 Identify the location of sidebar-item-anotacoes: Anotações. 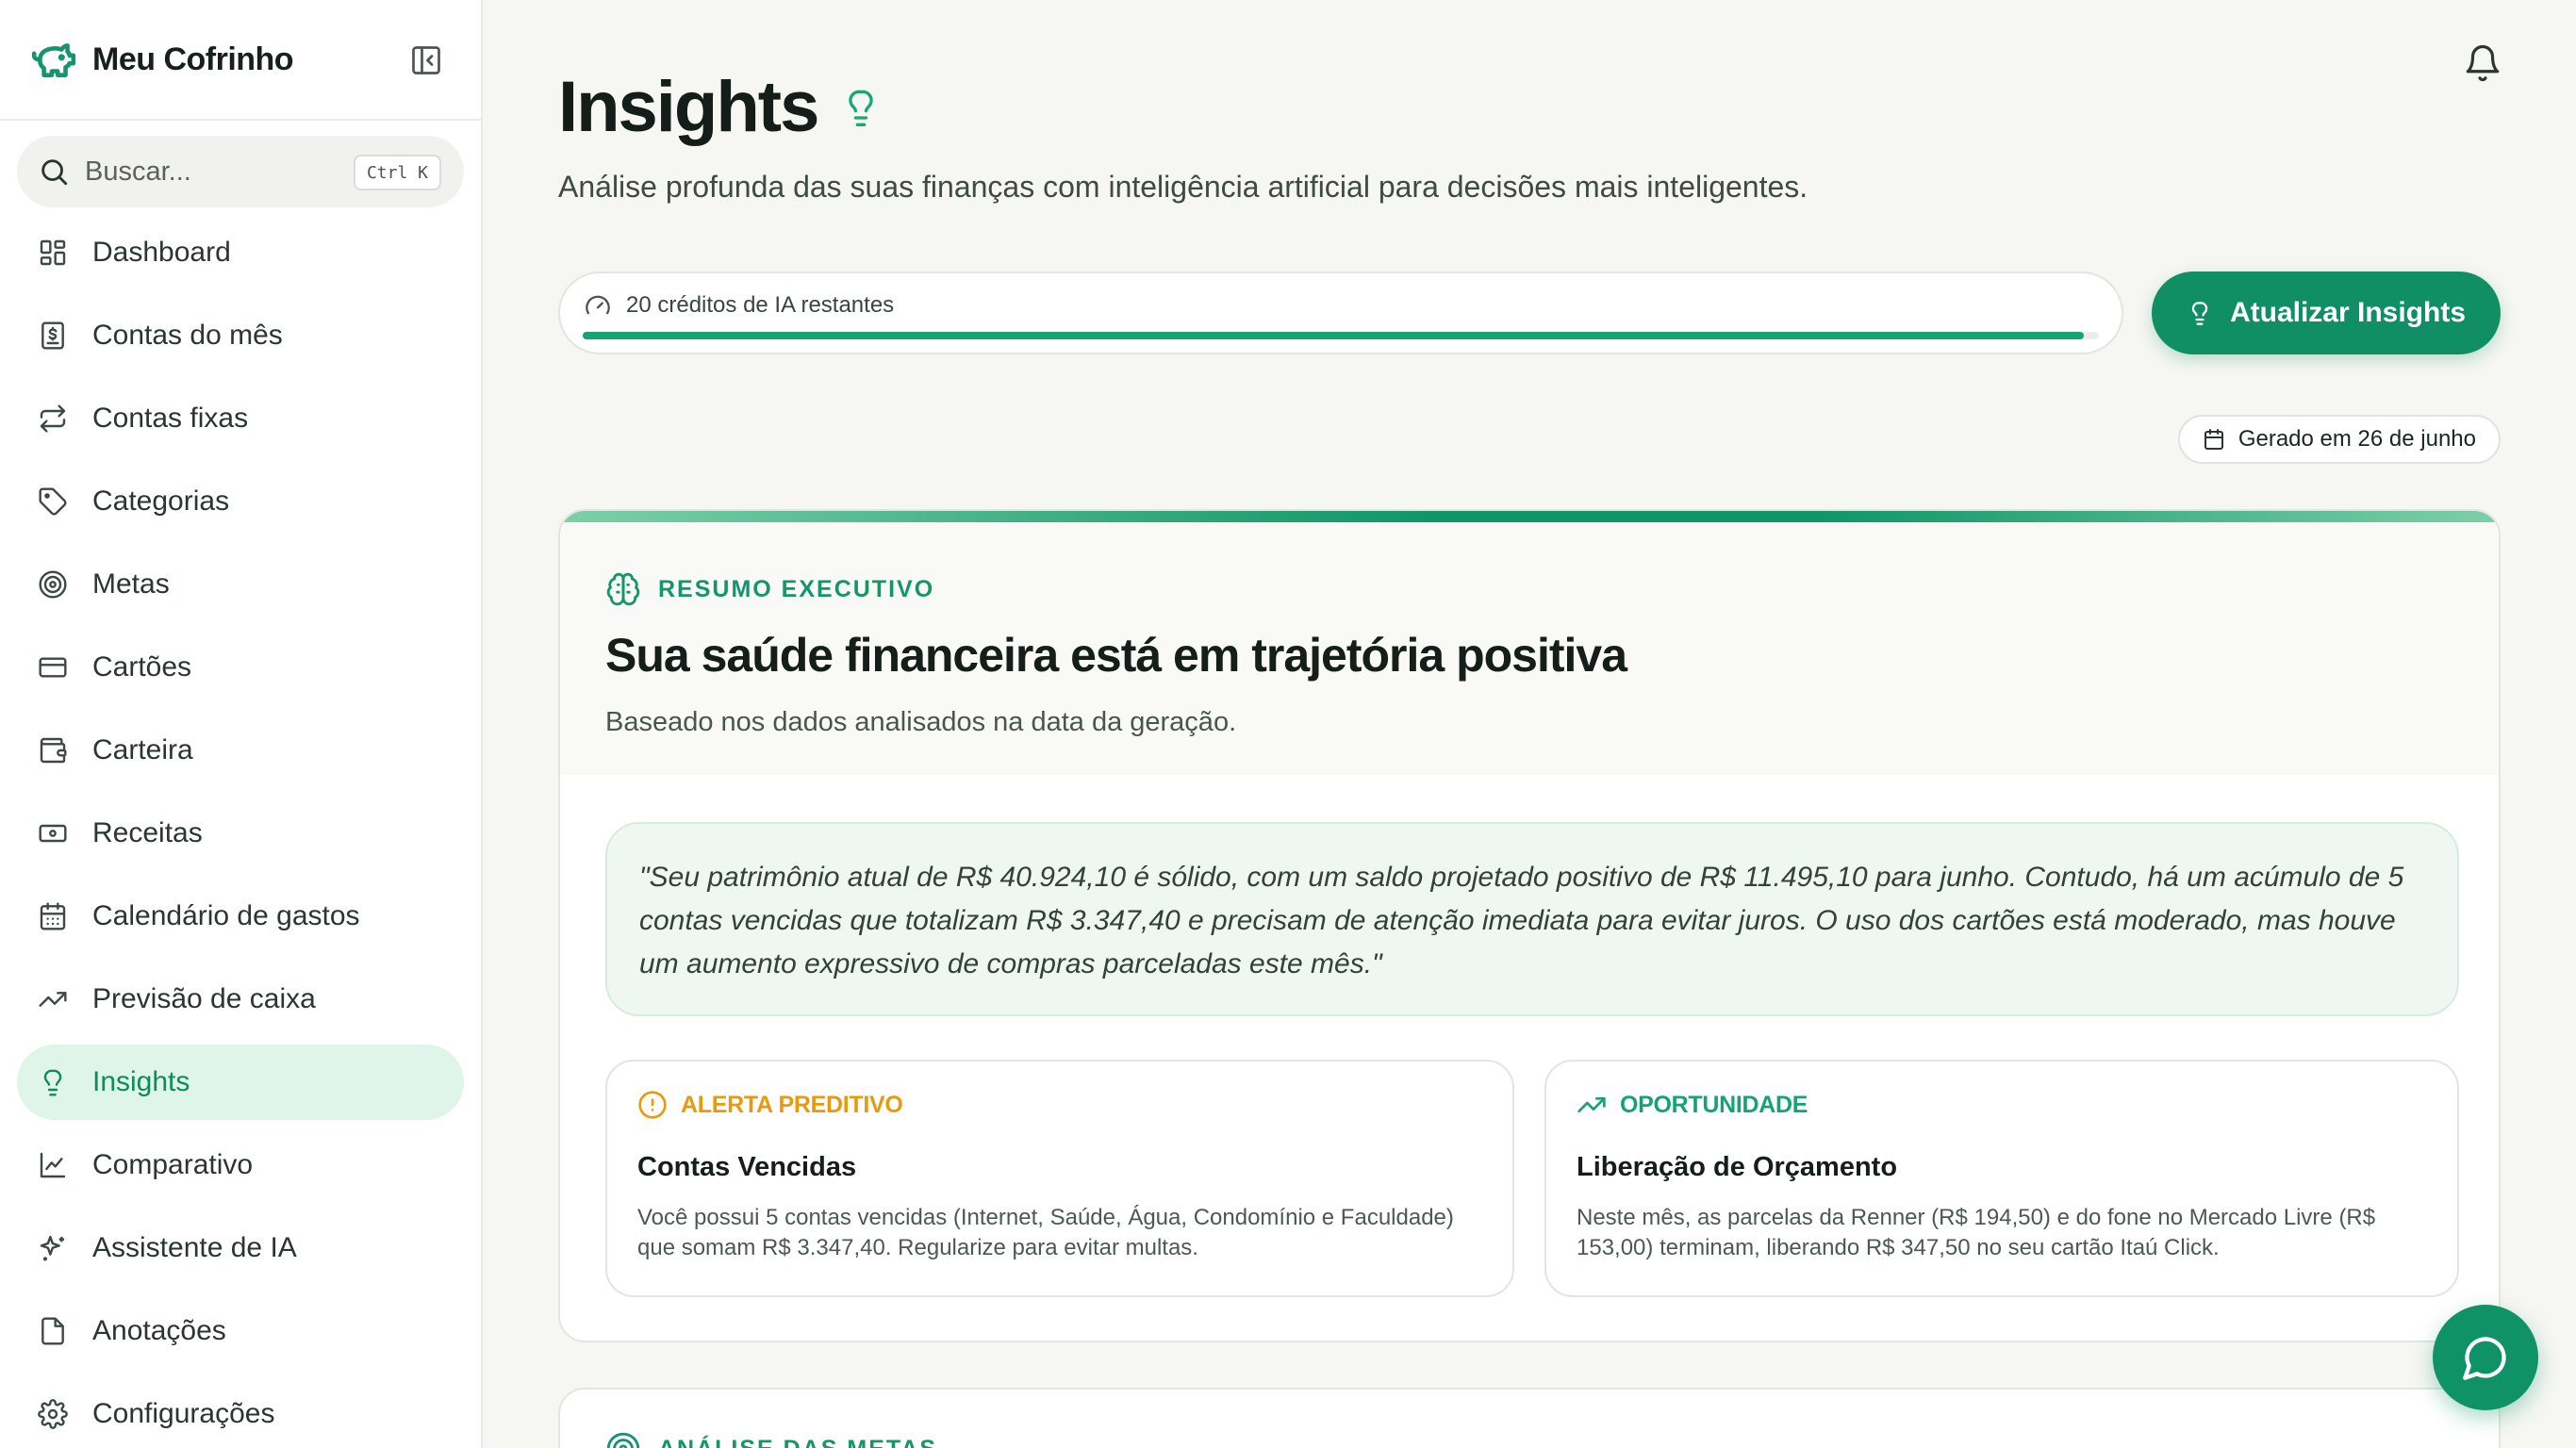
(240, 1331).